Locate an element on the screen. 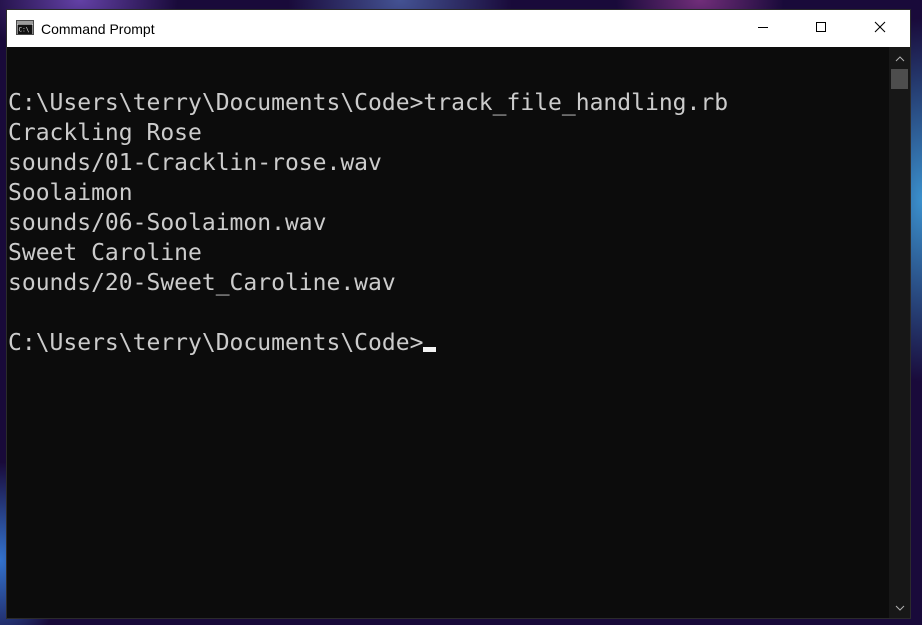 The width and height of the screenshot is (922, 625). close-button is located at coordinates (880, 28).